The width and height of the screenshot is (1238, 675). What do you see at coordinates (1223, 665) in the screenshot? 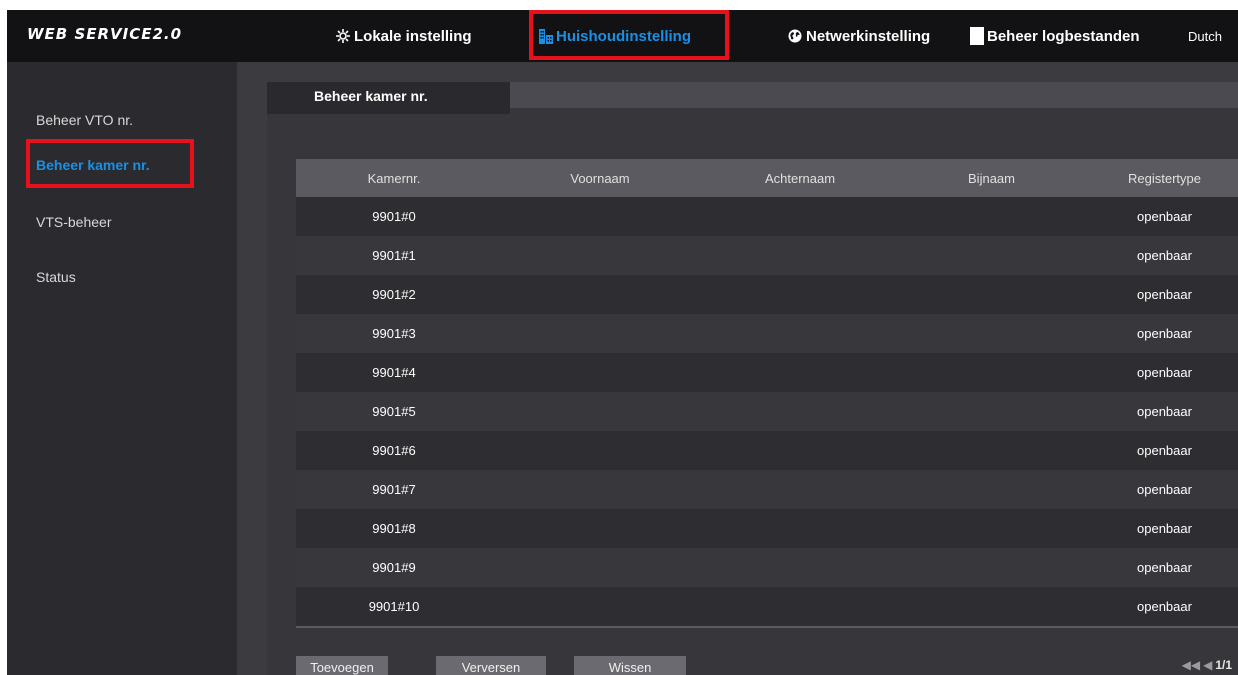
I see `page-indicator: 1/1` at bounding box center [1223, 665].